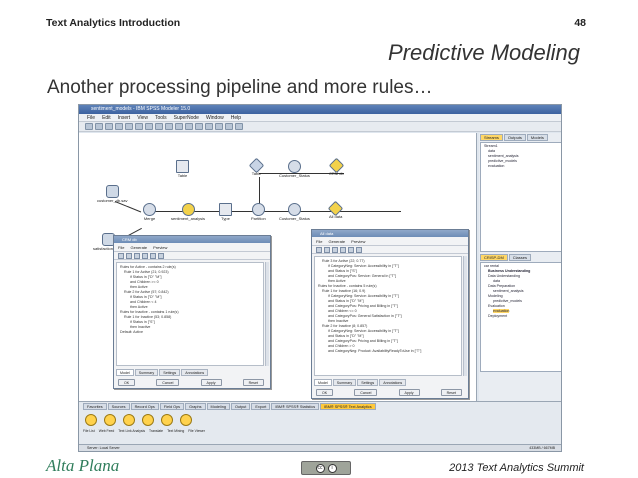  I want to click on menu-edit: Edit, so click(106, 117).